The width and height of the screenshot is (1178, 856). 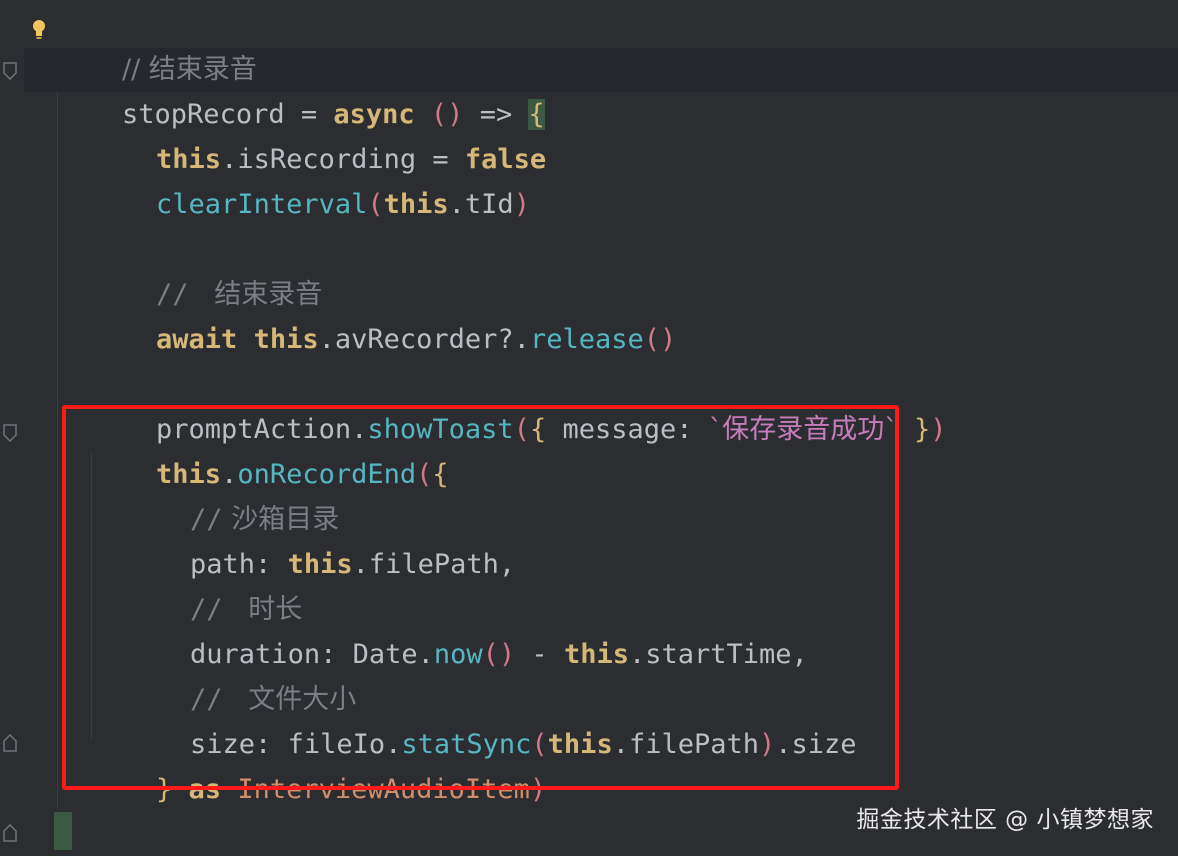 What do you see at coordinates (627, 429) in the screenshot?
I see `property-key: message:` at bounding box center [627, 429].